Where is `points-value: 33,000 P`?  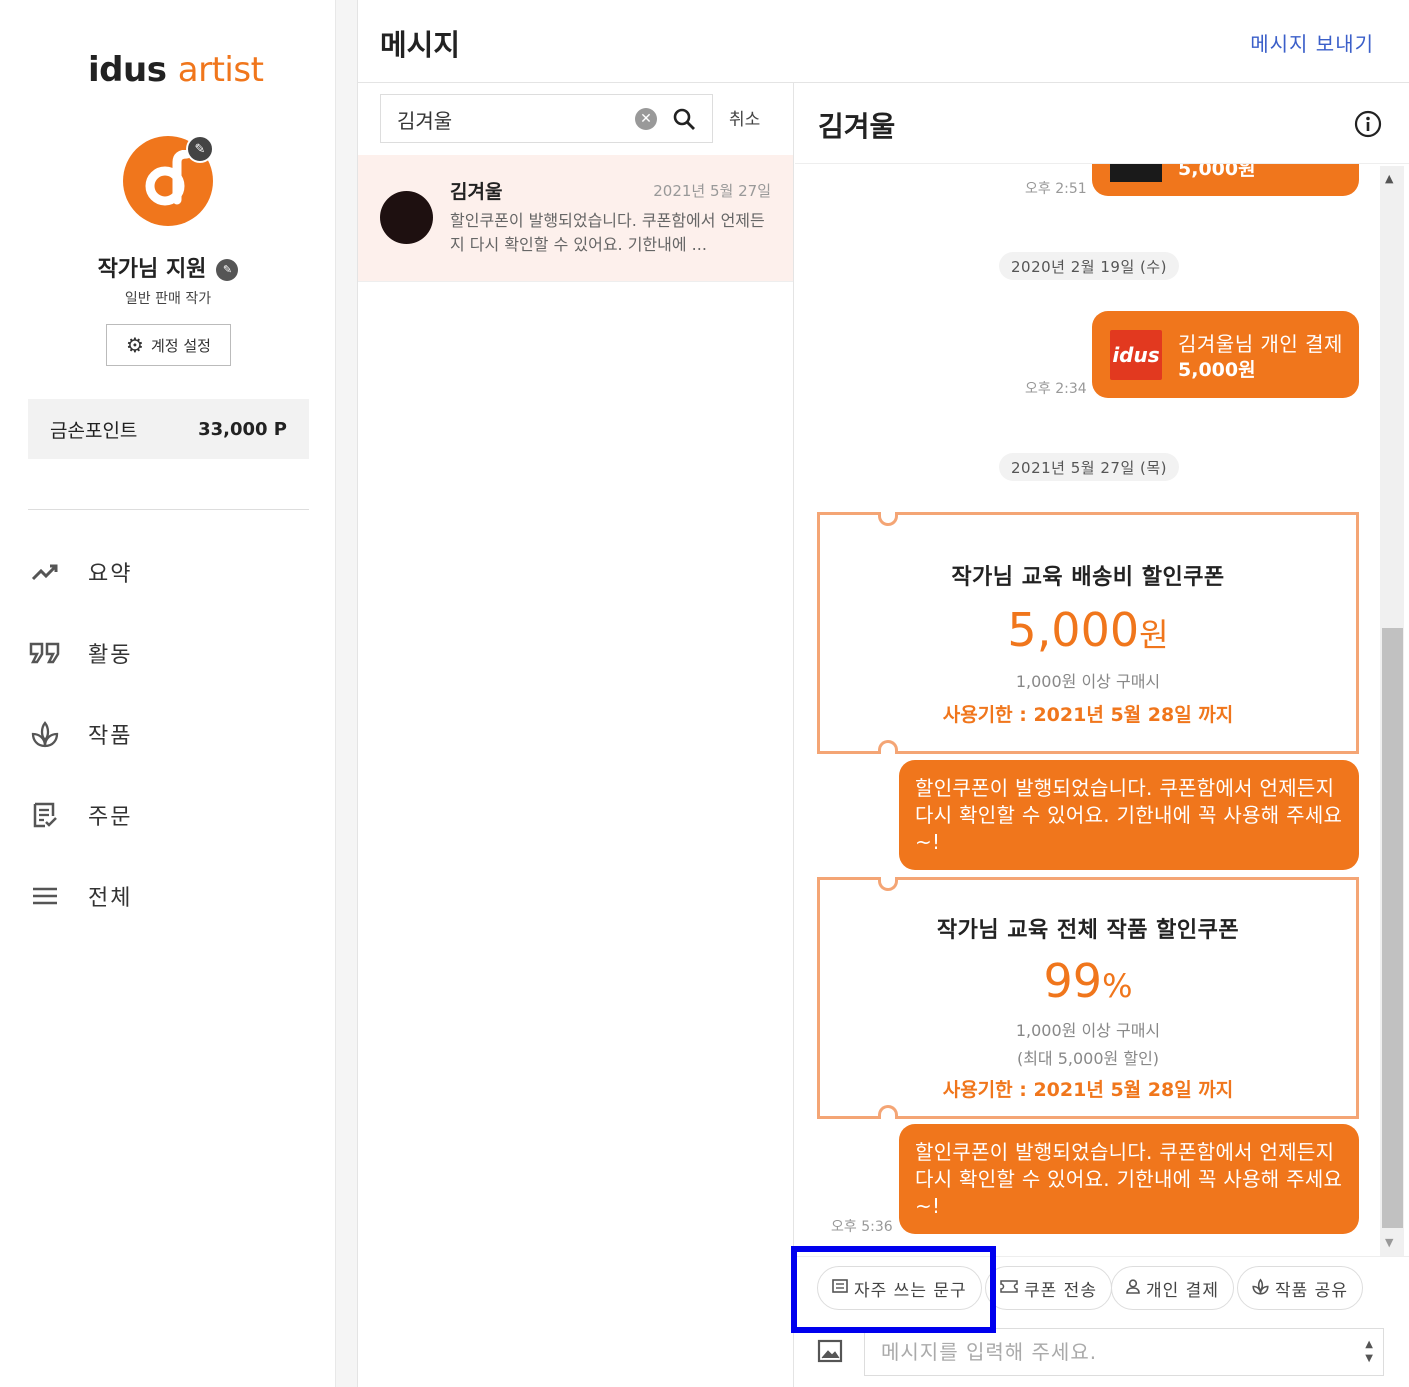 points-value: 33,000 P is located at coordinates (242, 429).